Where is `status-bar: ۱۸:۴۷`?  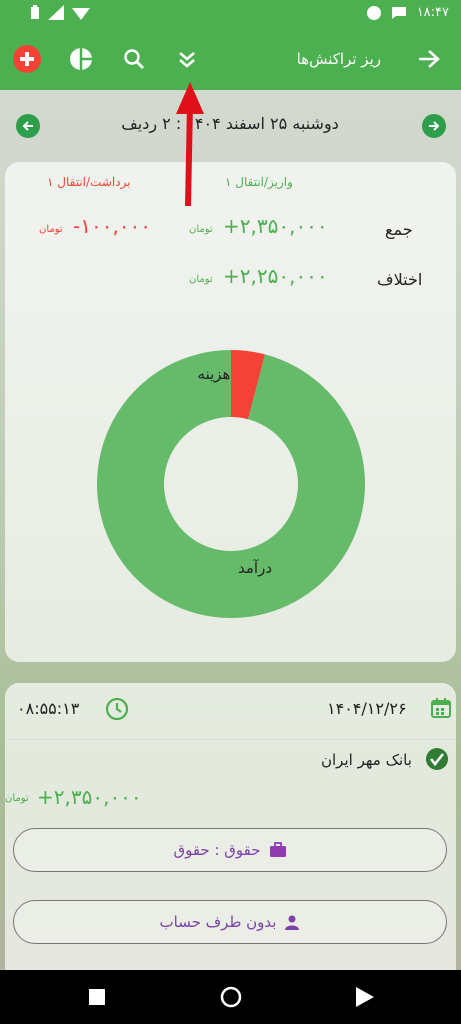 status-bar: ۱۸:۴۷ is located at coordinates (230, 14).